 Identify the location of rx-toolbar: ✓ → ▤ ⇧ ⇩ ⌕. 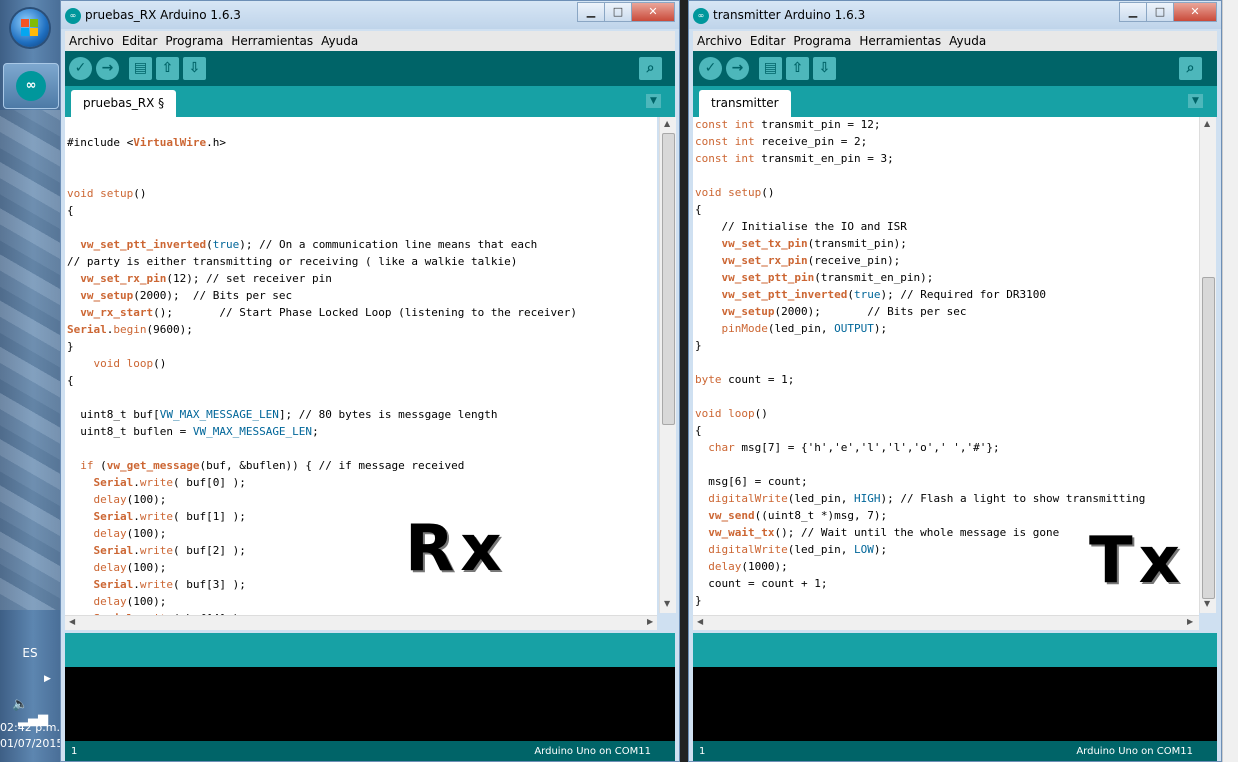
(370, 68).